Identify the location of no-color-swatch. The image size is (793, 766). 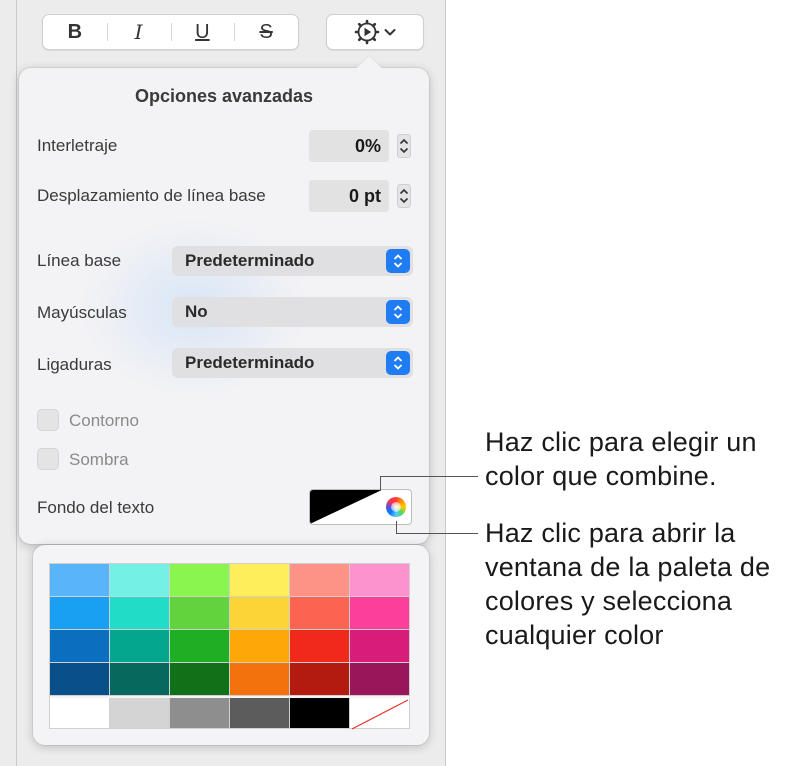
(380, 714).